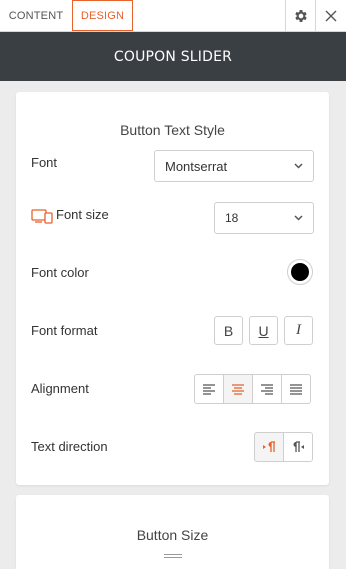 The height and width of the screenshot is (569, 346). What do you see at coordinates (196, 166) in the screenshot?
I see `font-select-value: Montserrat` at bounding box center [196, 166].